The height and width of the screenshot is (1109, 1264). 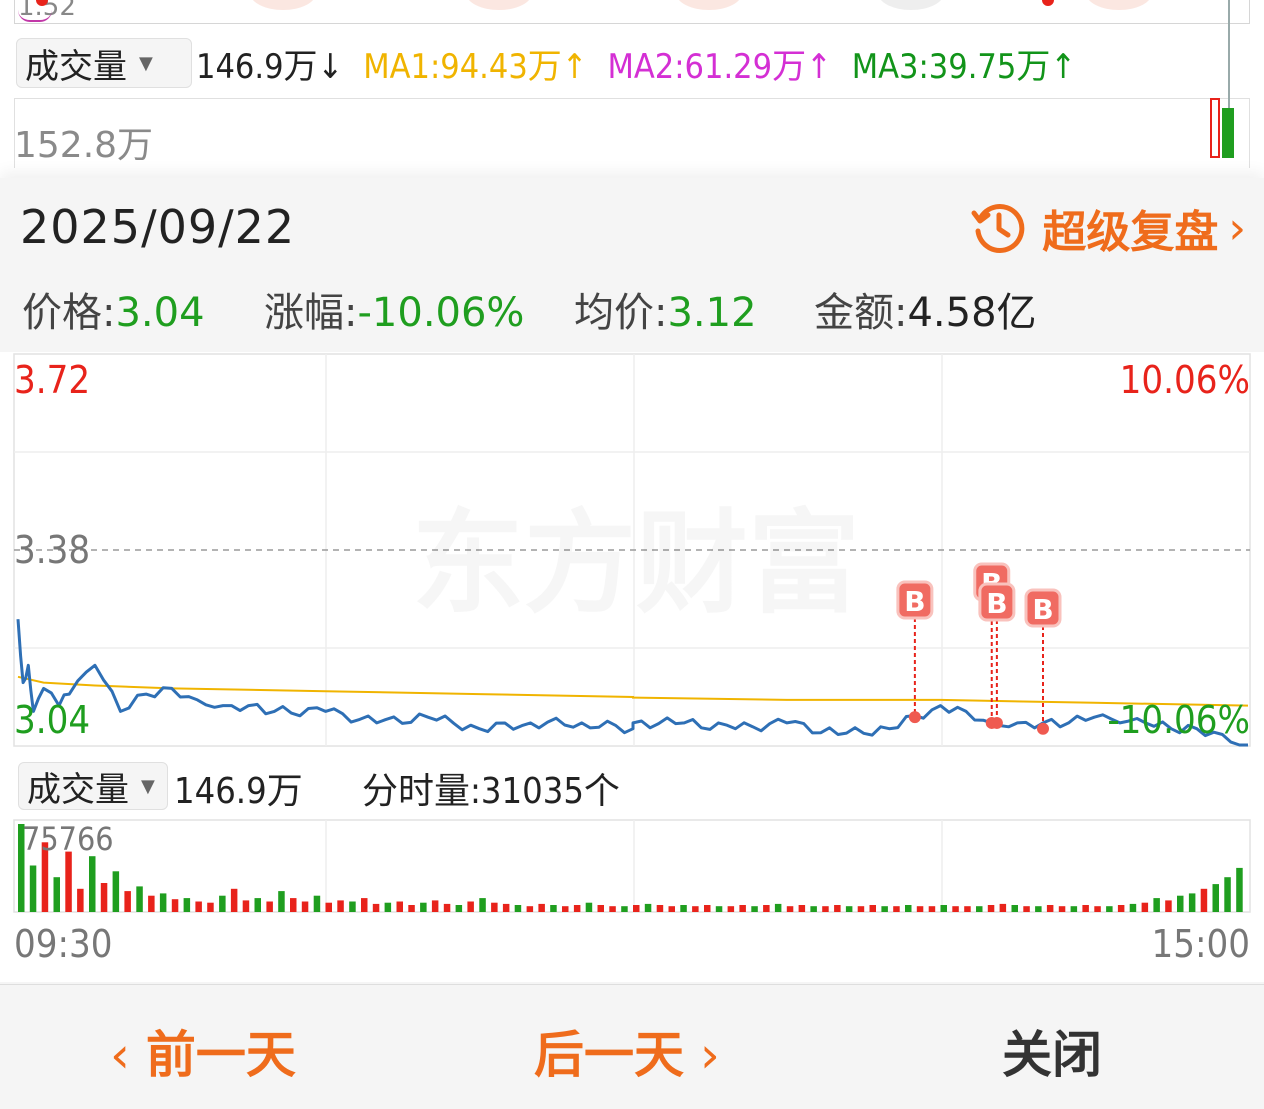 I want to click on stat-price-value: 3.04, so click(x=160, y=313).